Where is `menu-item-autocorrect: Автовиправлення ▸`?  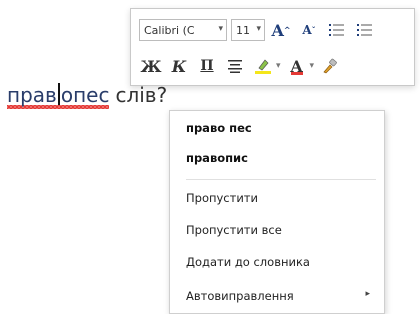 menu-item-autocorrect: Автовиправлення ▸ is located at coordinates (277, 296).